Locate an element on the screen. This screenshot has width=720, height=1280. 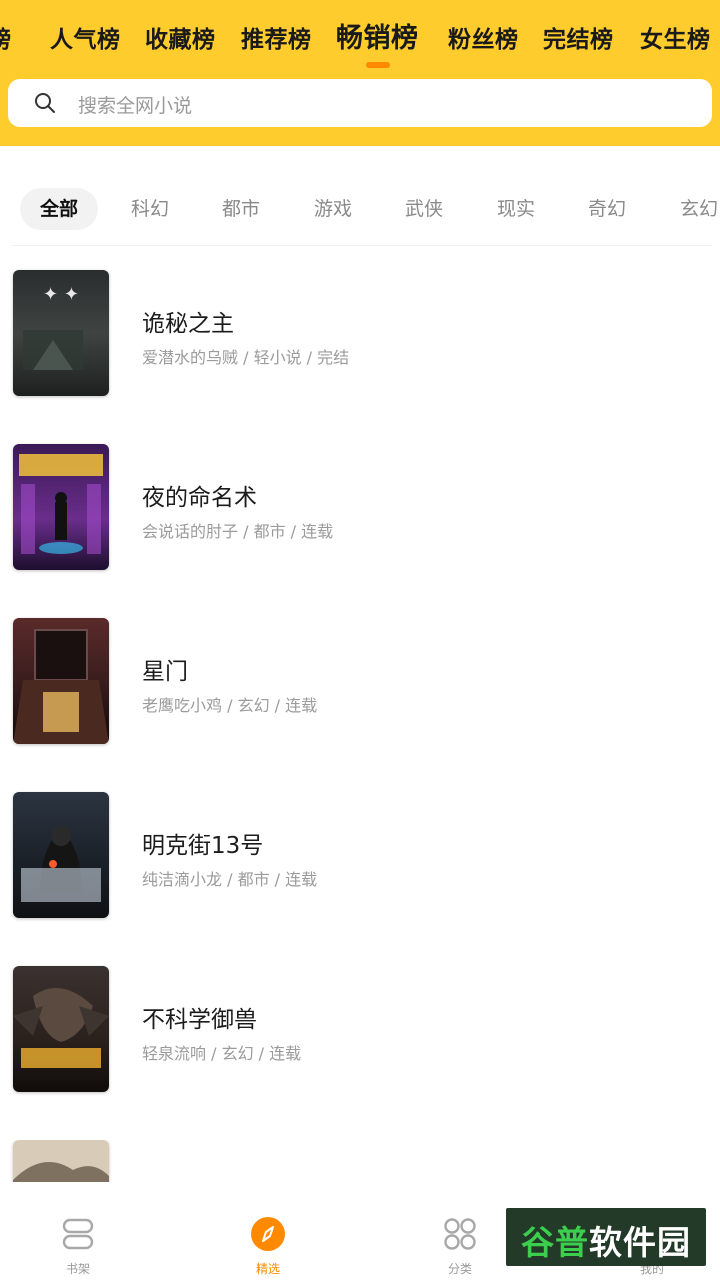
category-game: 游戏 is located at coordinates (333, 209).